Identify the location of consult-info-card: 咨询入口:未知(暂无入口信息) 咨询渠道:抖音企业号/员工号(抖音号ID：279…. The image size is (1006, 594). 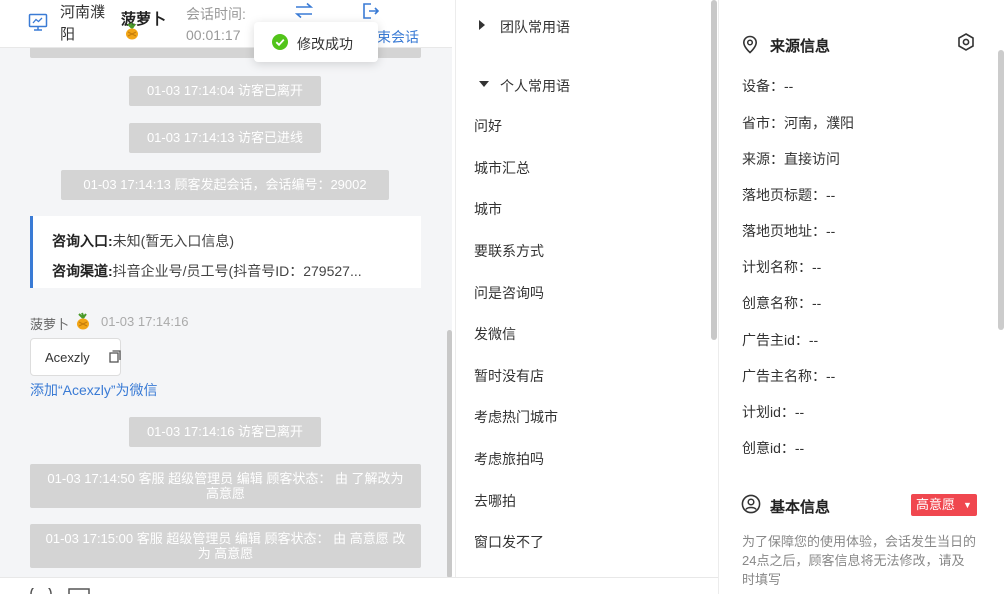
(225, 252).